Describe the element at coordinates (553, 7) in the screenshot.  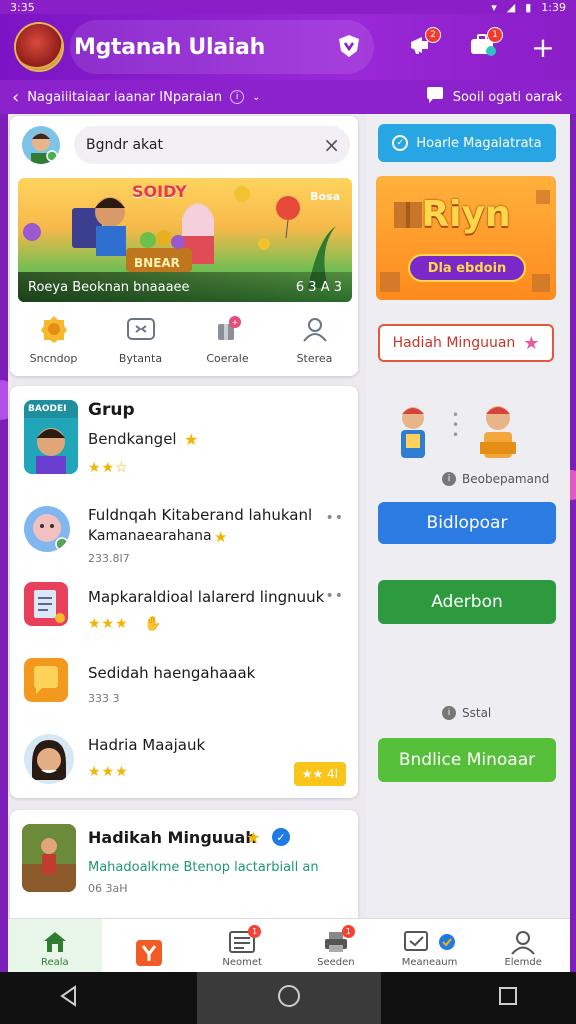
I see `status-right-time: 1:39` at that location.